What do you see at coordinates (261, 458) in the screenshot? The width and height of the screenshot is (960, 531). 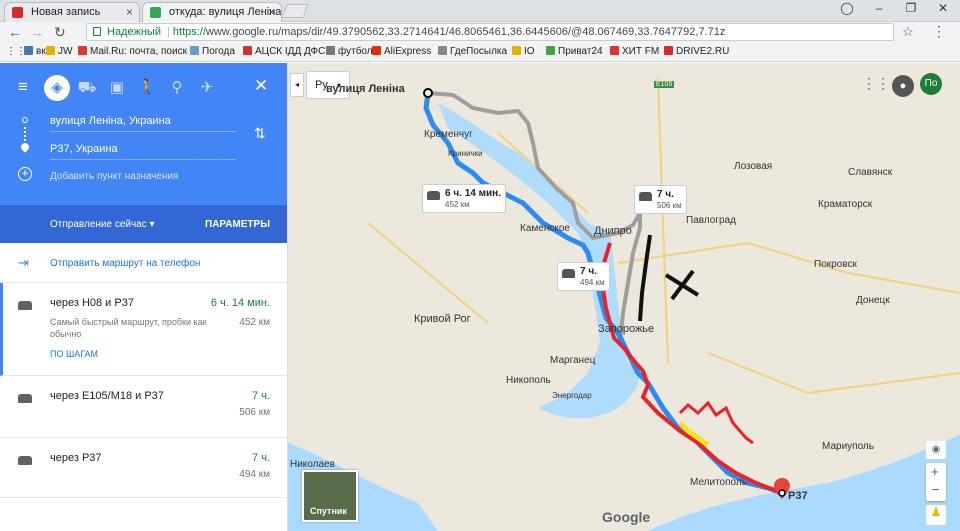 I see `route-duration: 7 ч.` at bounding box center [261, 458].